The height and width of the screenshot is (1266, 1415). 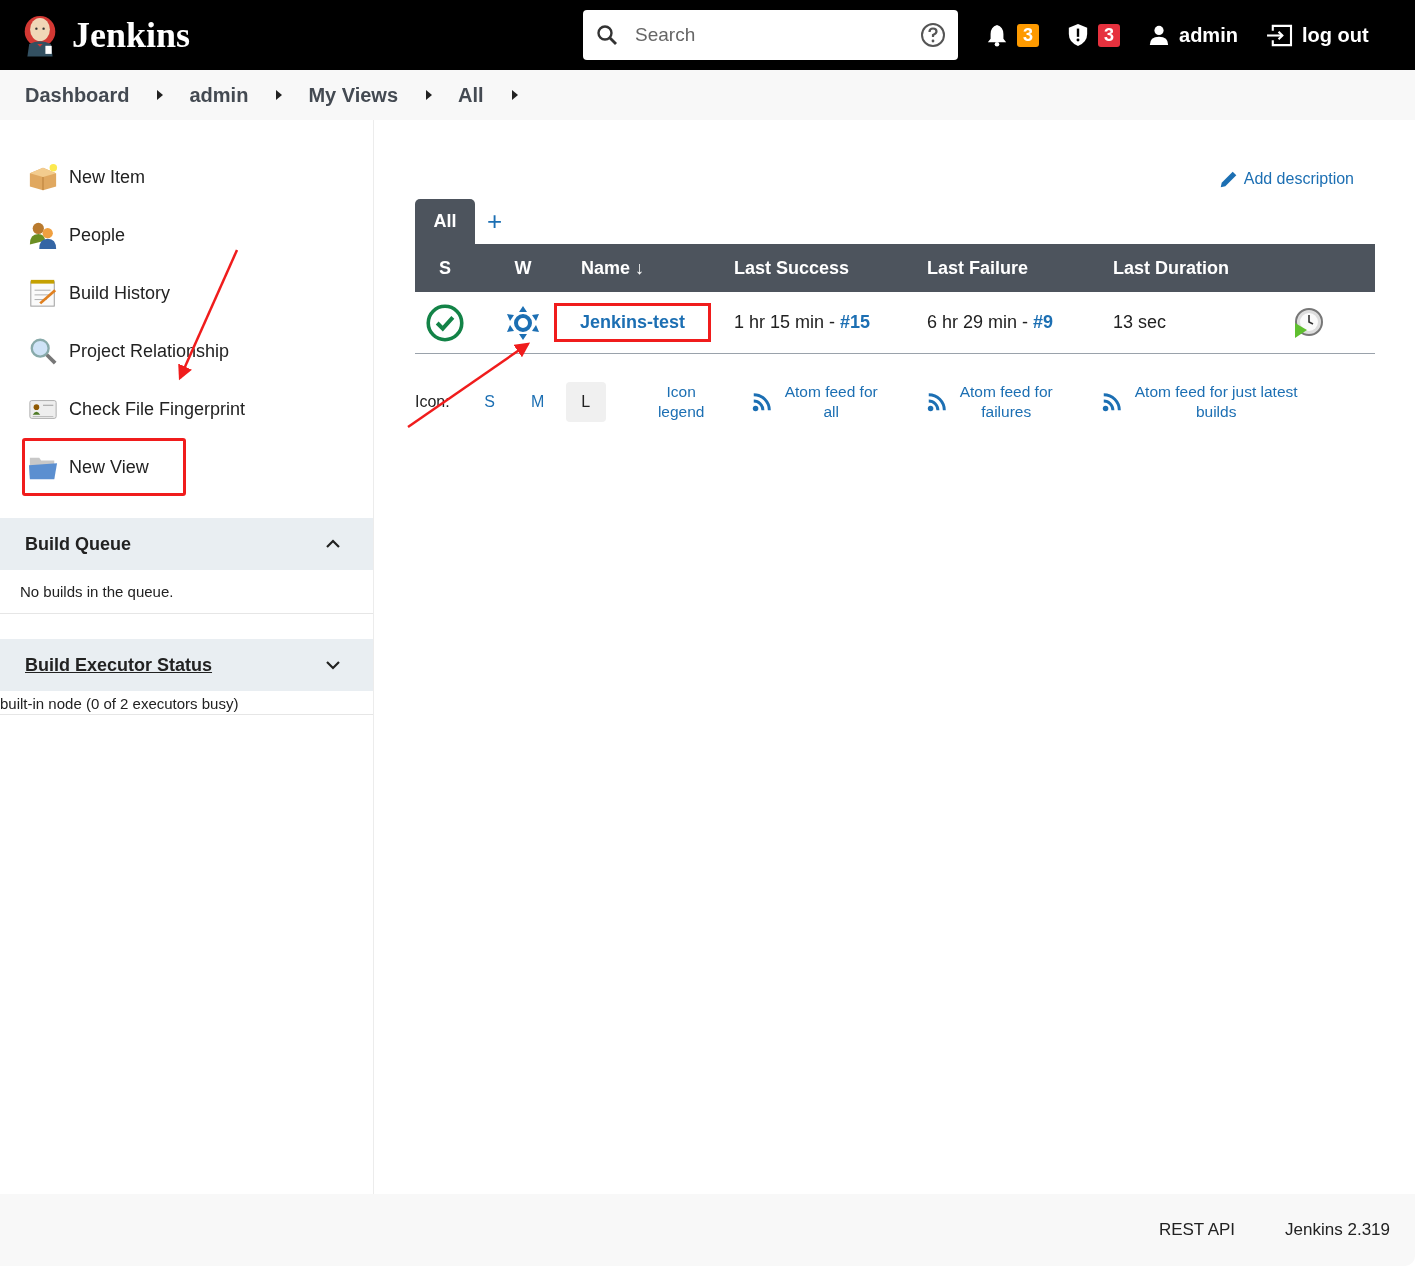 I want to click on people-icon, so click(x=43, y=235).